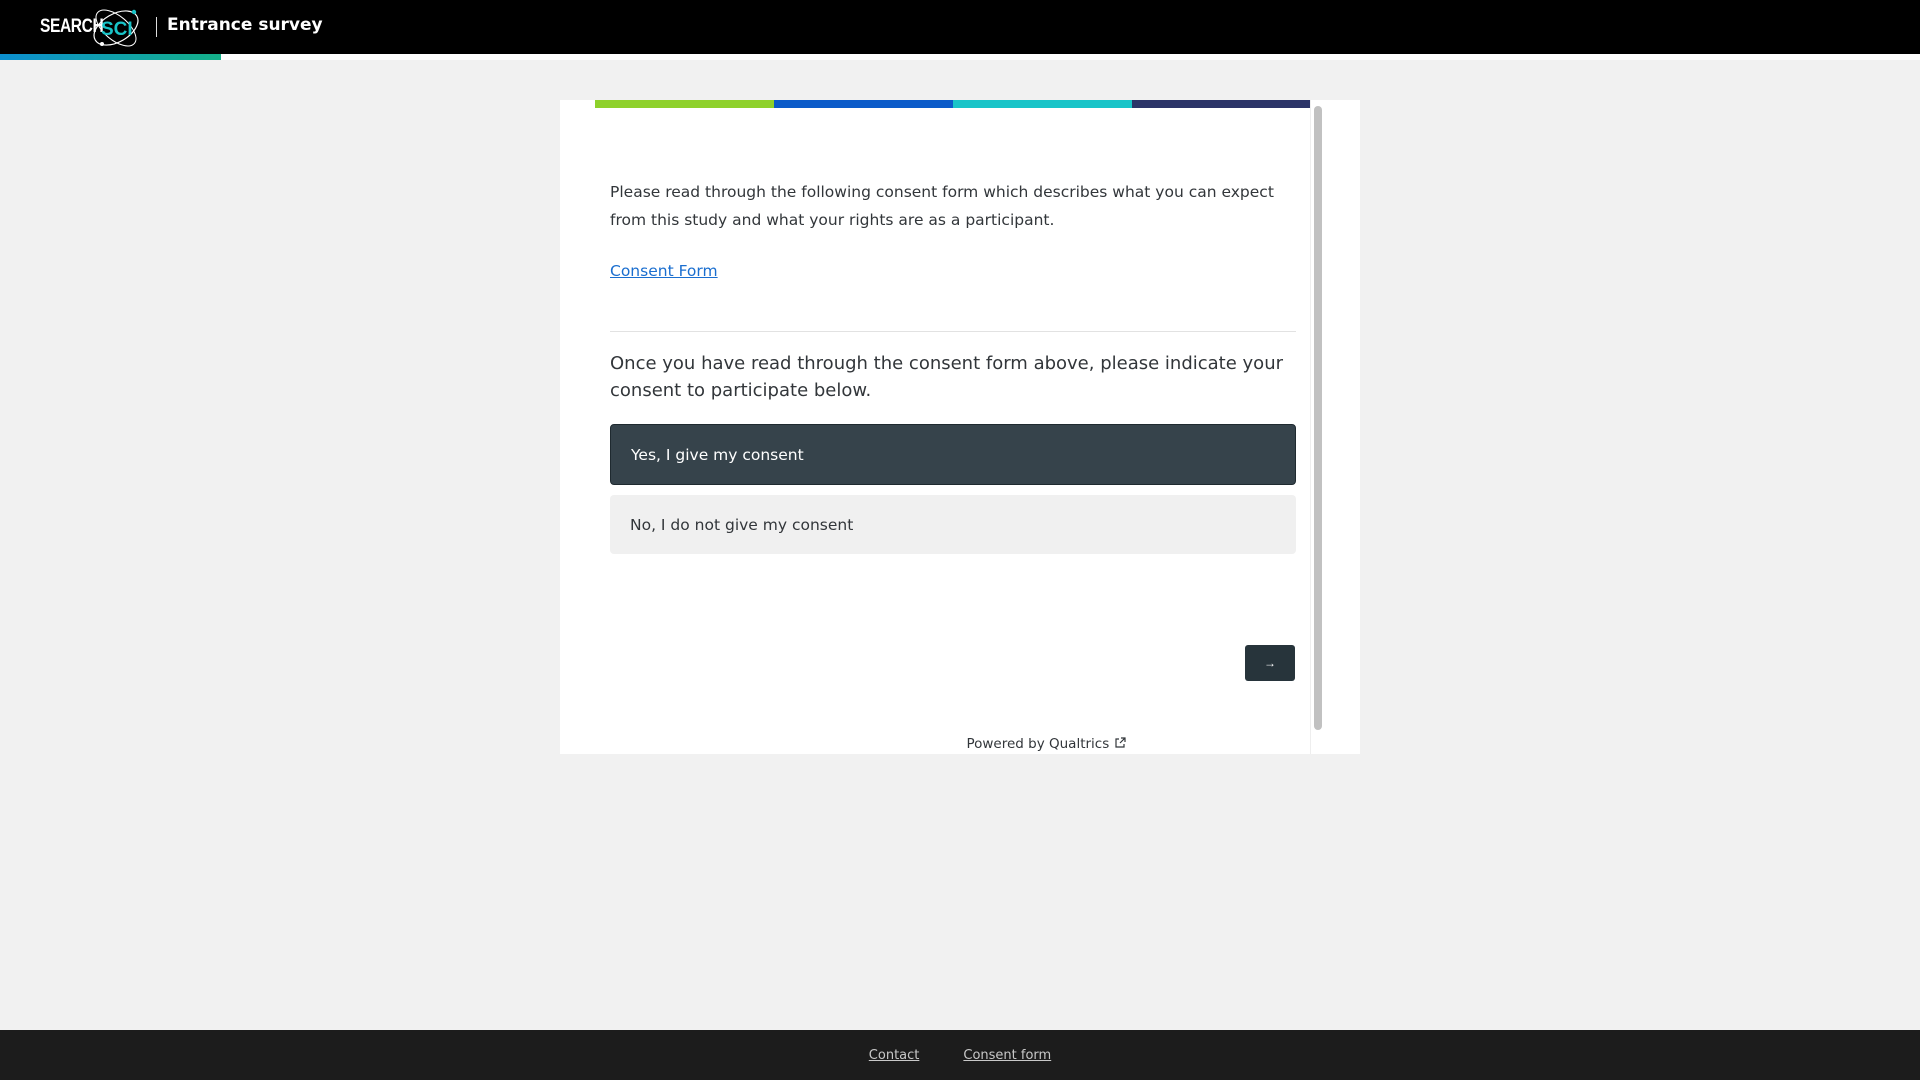  I want to click on choice-yes-consent: Yes, I give my consent, so click(953, 454).